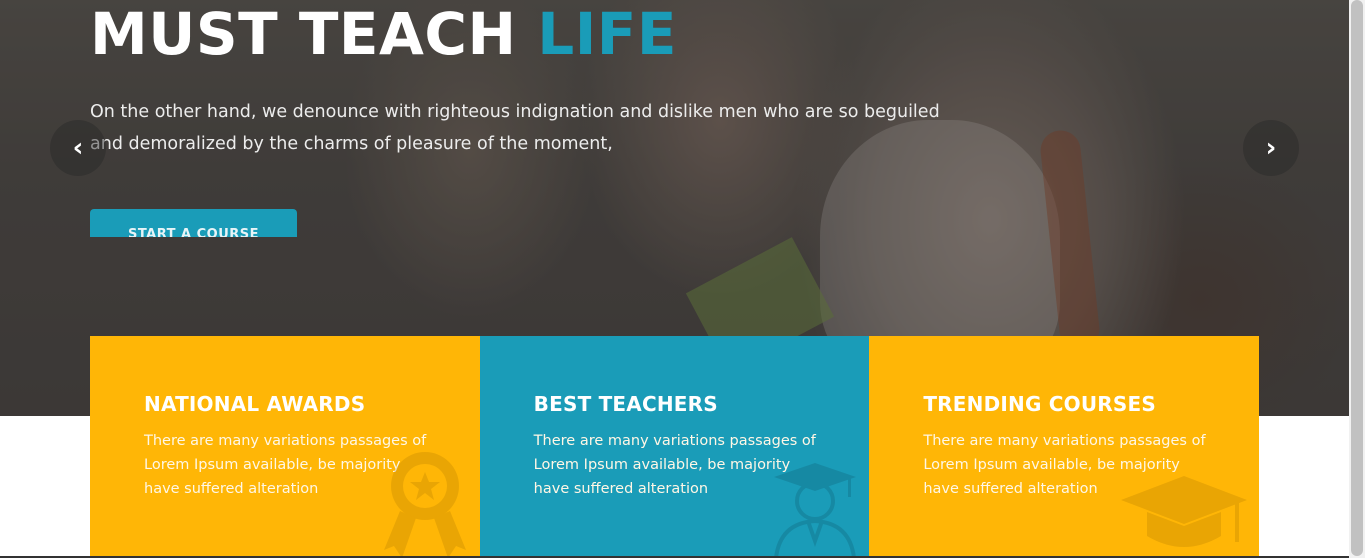  Describe the element at coordinates (255, 404) in the screenshot. I see `feature-title: NATIONAL AWARDS` at that location.